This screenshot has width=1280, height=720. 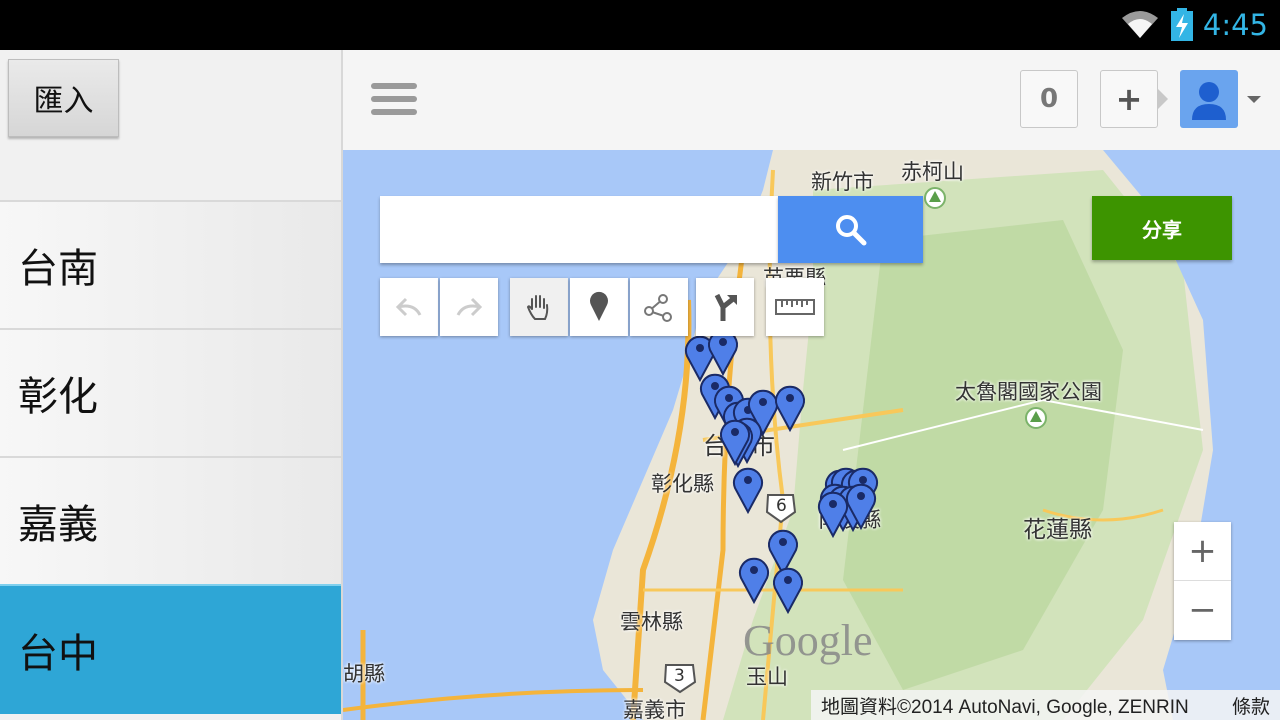 I want to click on redo-icon, so click(x=469, y=307).